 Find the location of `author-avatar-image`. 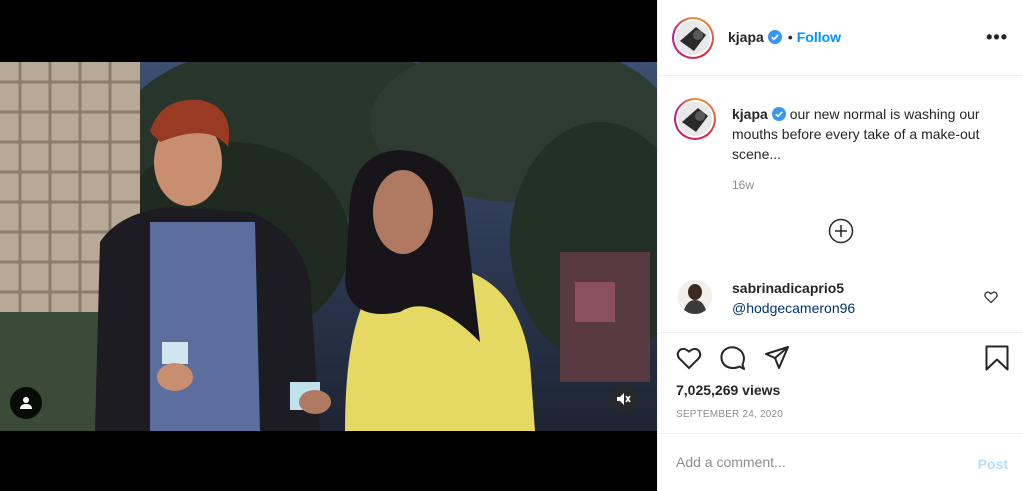

author-avatar-image is located at coordinates (693, 38).